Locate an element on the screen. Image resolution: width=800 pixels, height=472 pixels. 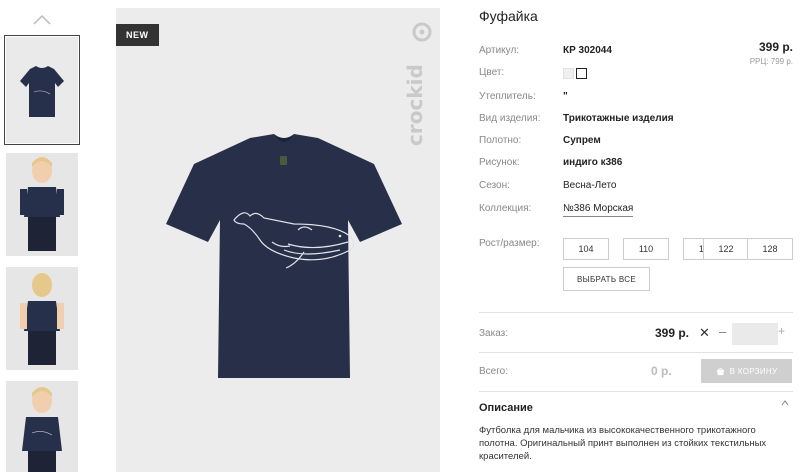
thumbnail-tshirt is located at coordinates (42, 90).